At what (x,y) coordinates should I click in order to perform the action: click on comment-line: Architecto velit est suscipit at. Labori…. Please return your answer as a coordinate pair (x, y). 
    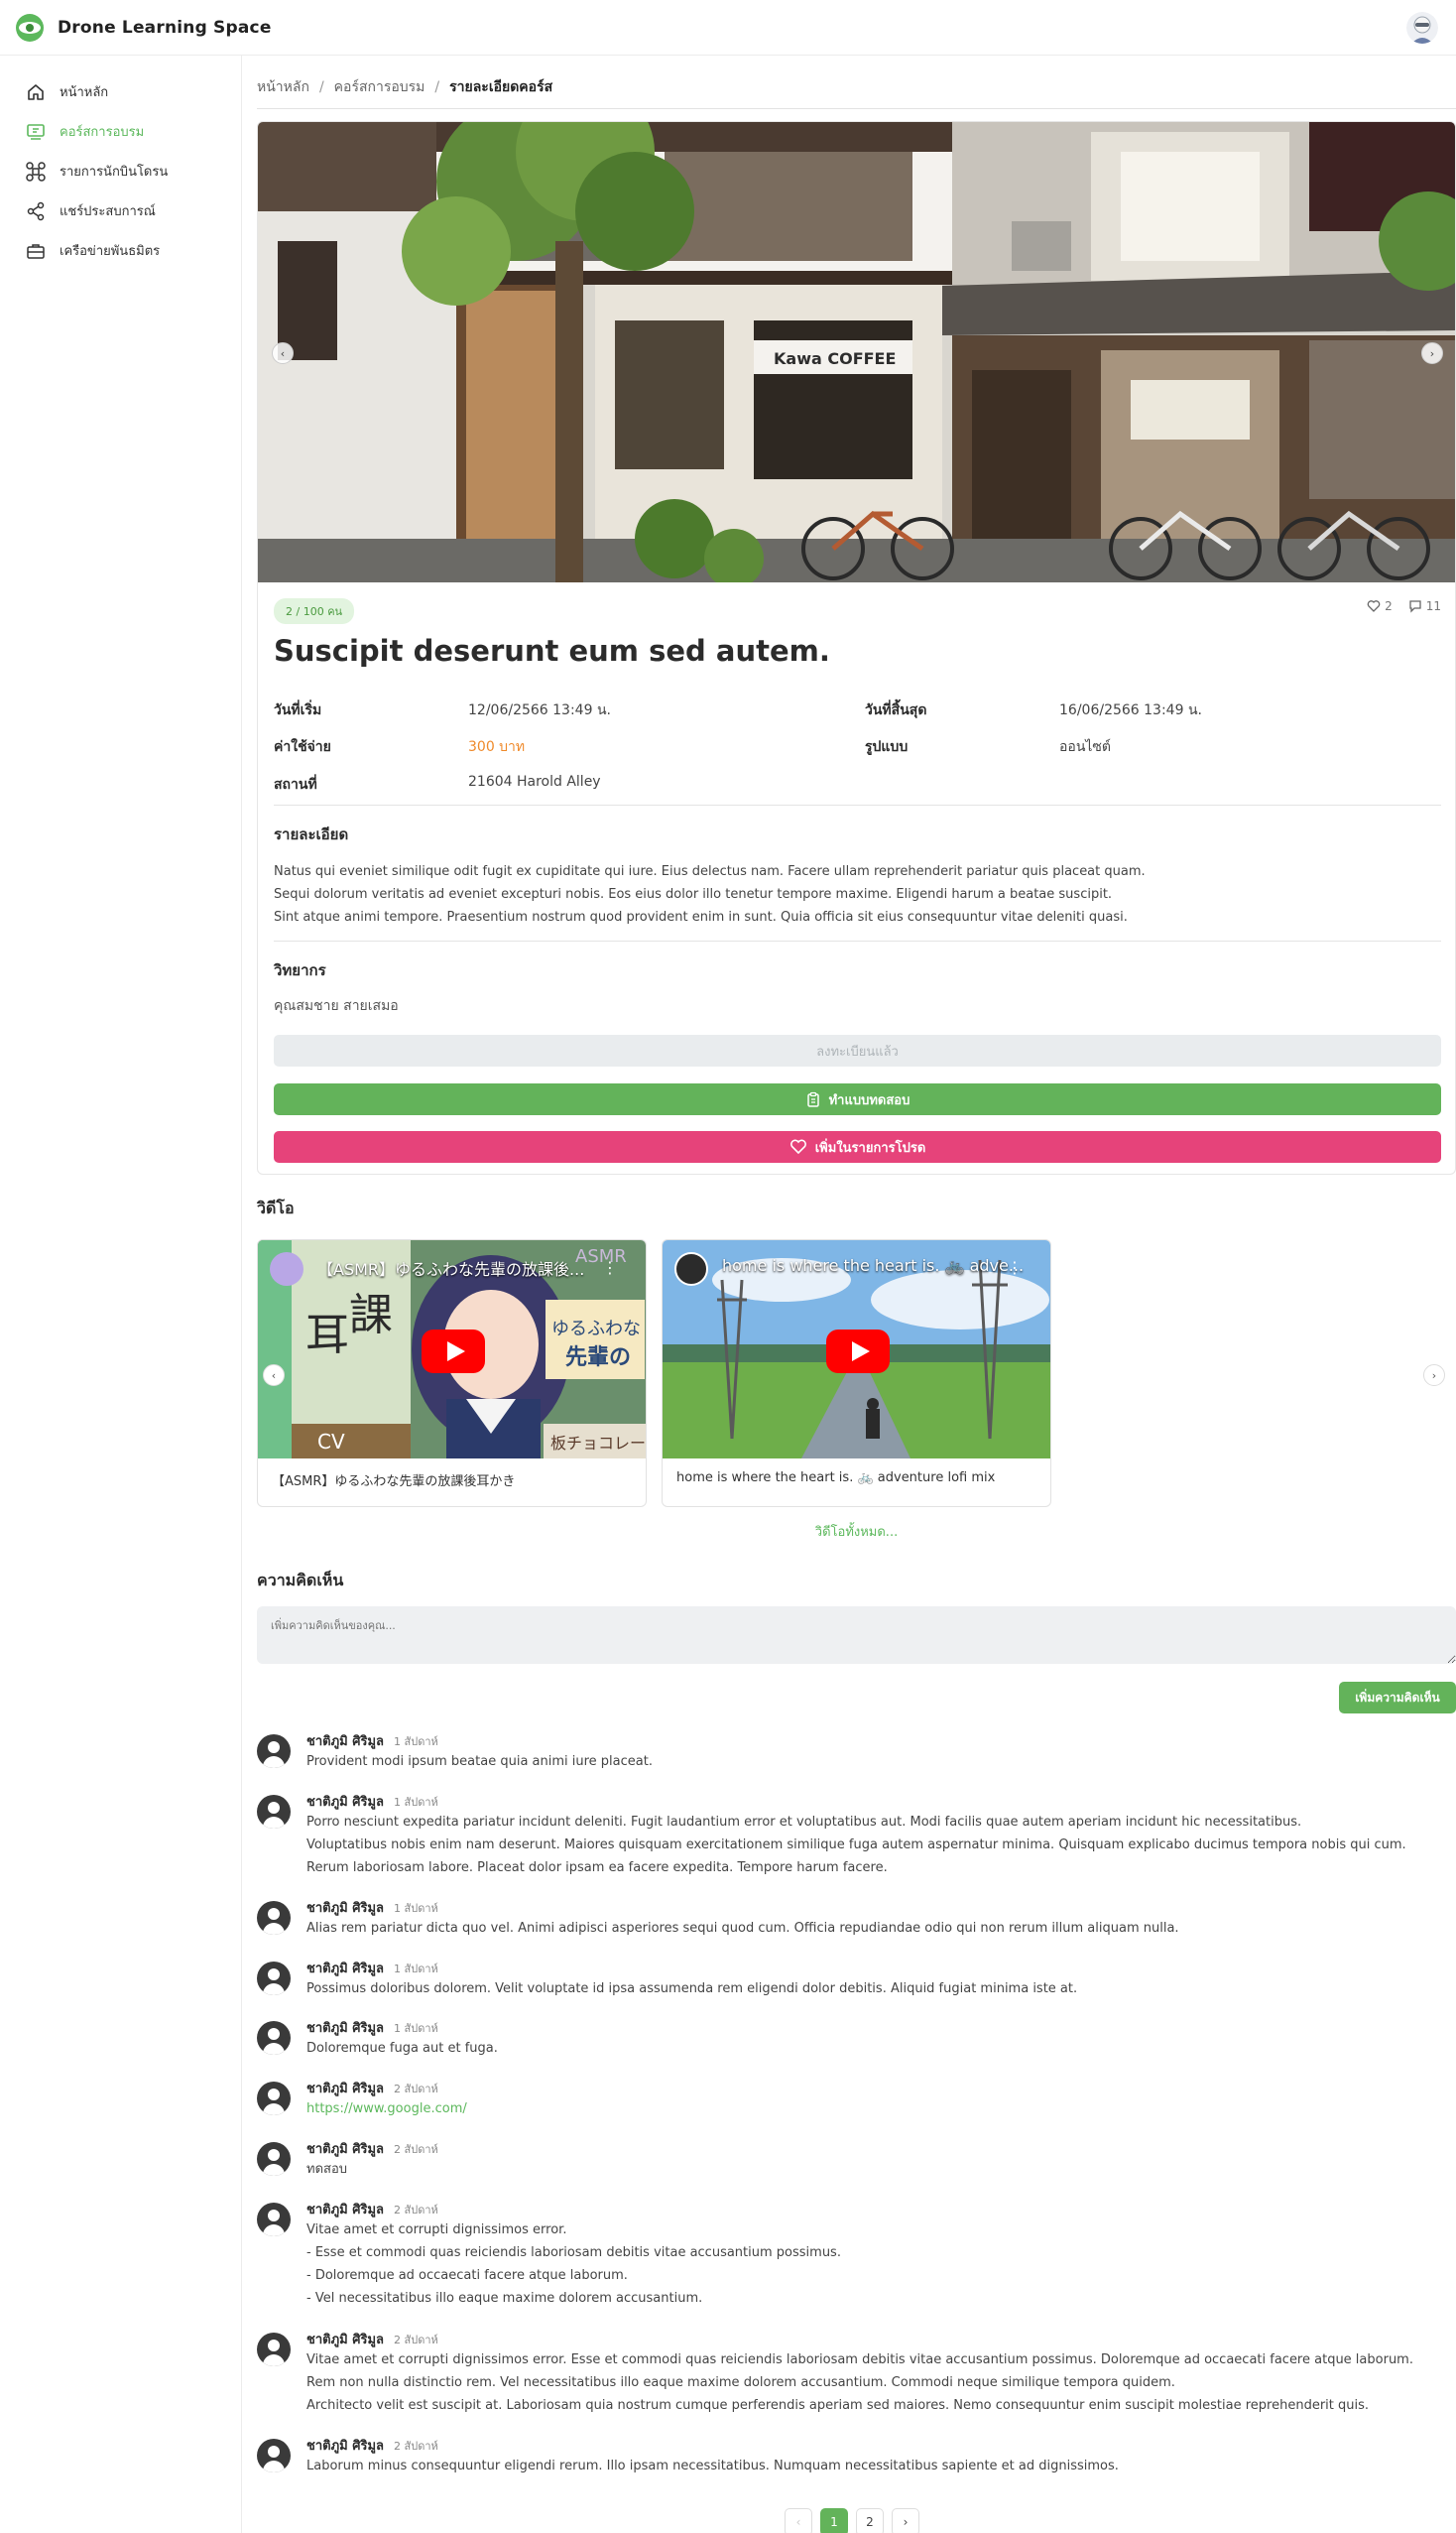
    Looking at the image, I should click on (838, 2406).